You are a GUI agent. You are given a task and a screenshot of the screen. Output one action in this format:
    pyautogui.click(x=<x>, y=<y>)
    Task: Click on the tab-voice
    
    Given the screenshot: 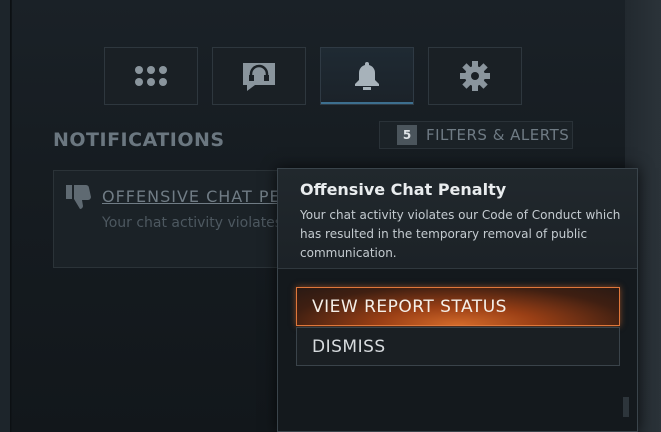 What is the action you would take?
    pyautogui.click(x=259, y=76)
    